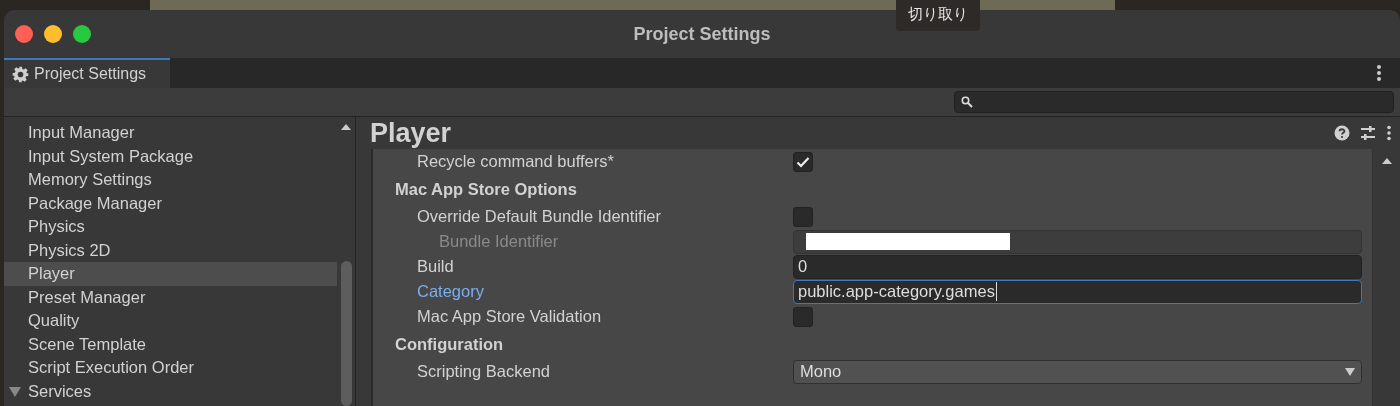 The image size is (1400, 406). I want to click on field-label: Build, so click(435, 267).